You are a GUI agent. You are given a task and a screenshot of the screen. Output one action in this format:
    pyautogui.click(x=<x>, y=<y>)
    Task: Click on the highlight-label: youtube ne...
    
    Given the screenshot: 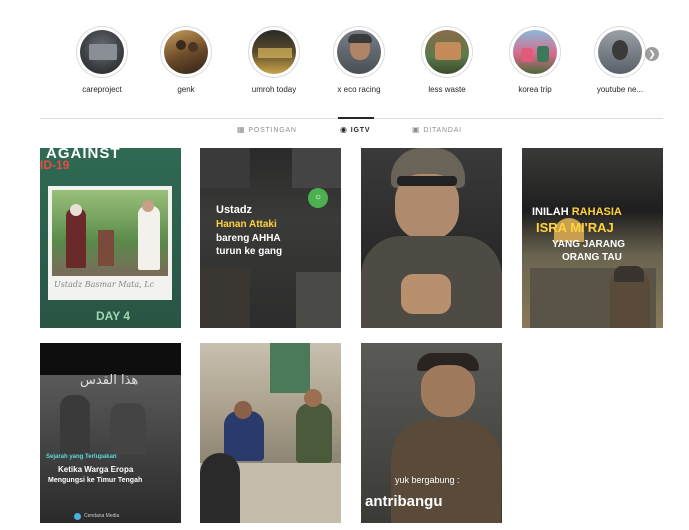 What is the action you would take?
    pyautogui.click(x=620, y=89)
    